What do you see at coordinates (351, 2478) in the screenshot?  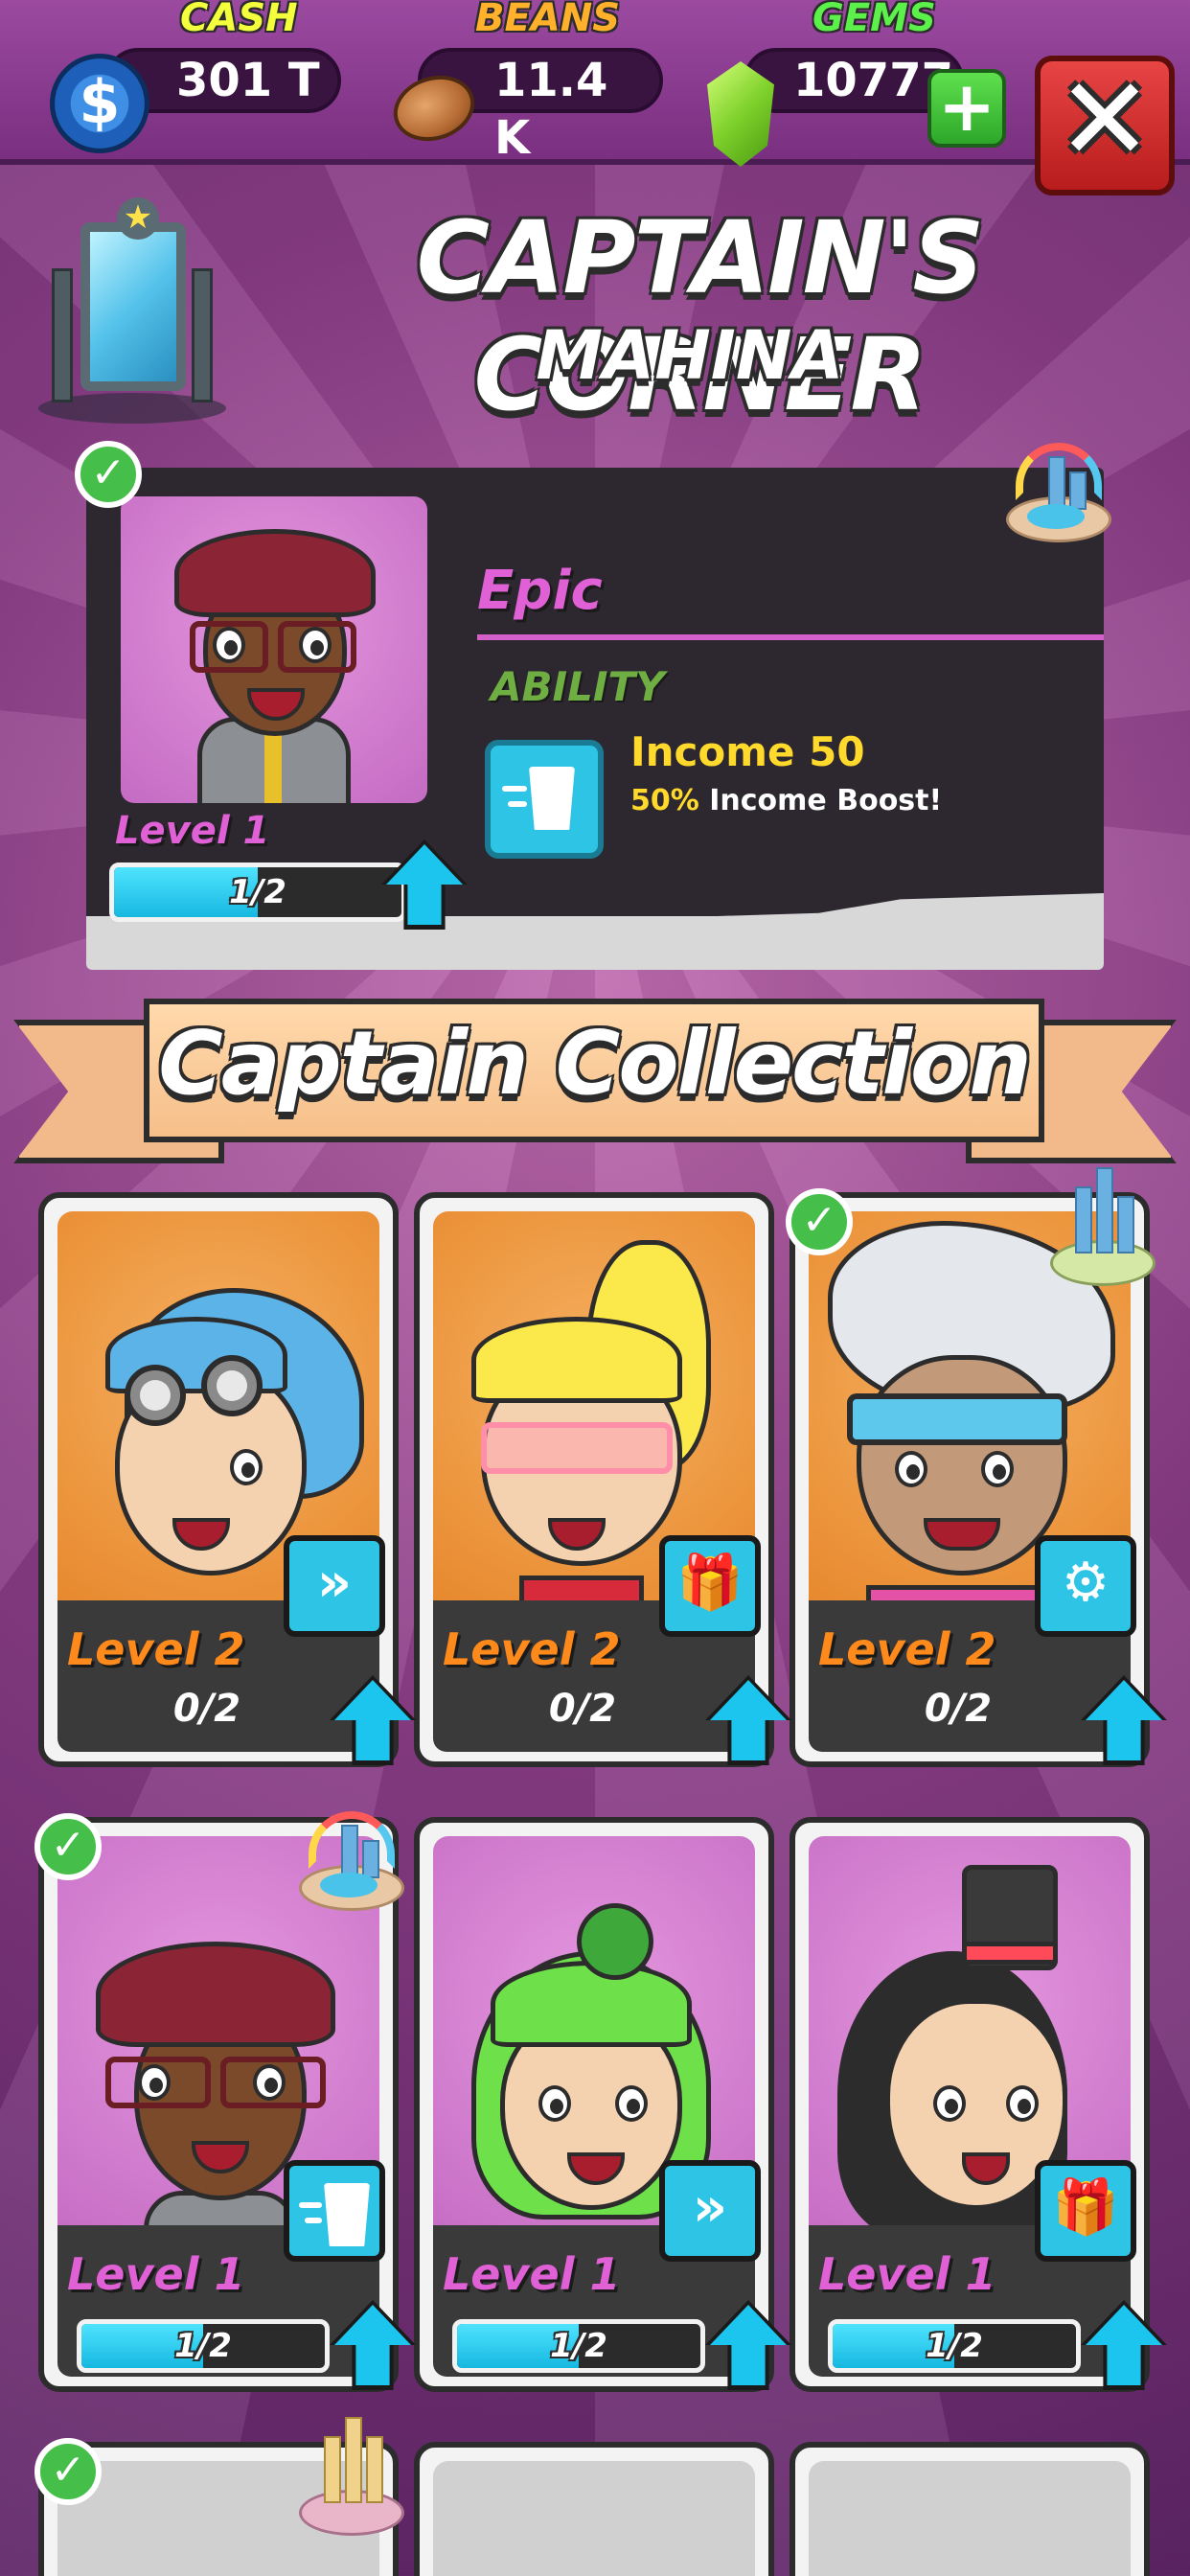 I see `castle-island-icon` at bounding box center [351, 2478].